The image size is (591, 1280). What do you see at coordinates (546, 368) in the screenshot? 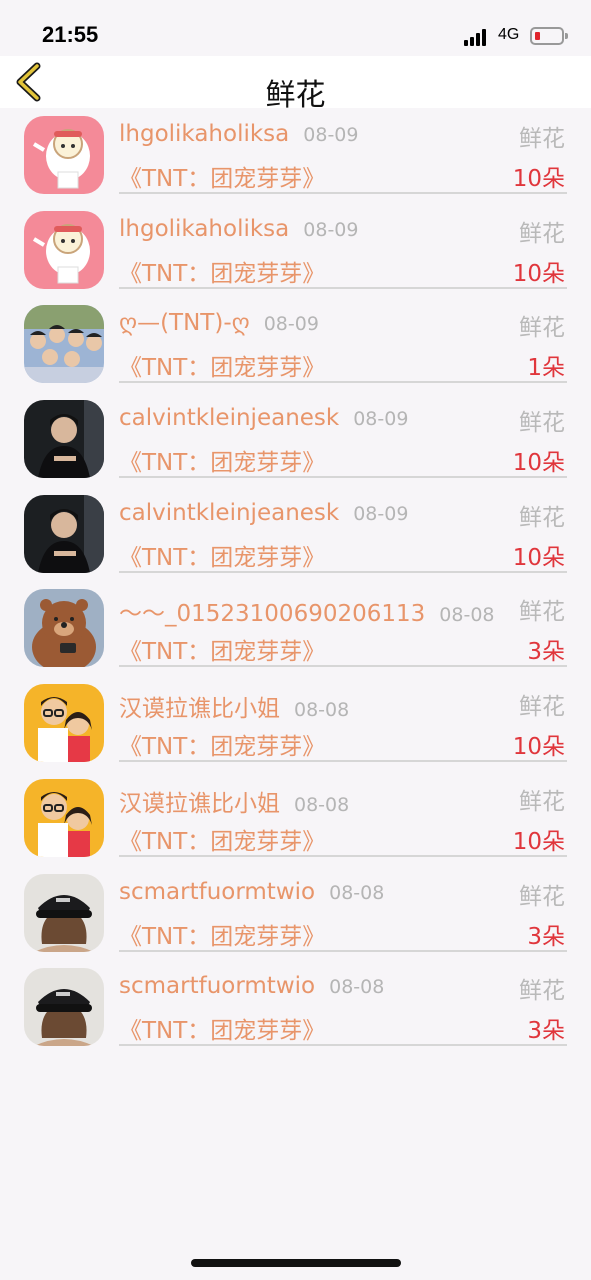
I see `flower-count: 1朵` at bounding box center [546, 368].